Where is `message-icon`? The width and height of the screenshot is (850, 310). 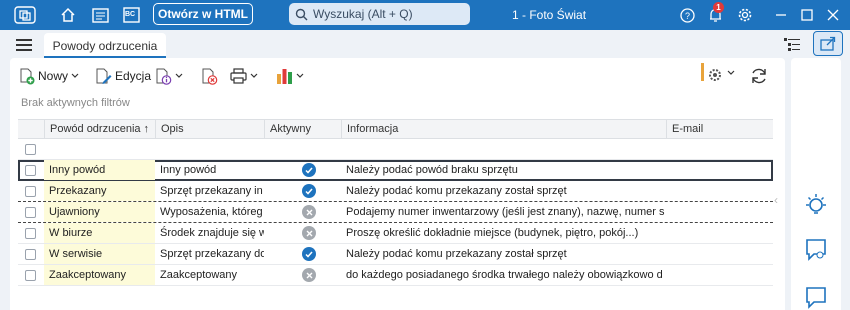
message-icon is located at coordinates (817, 298).